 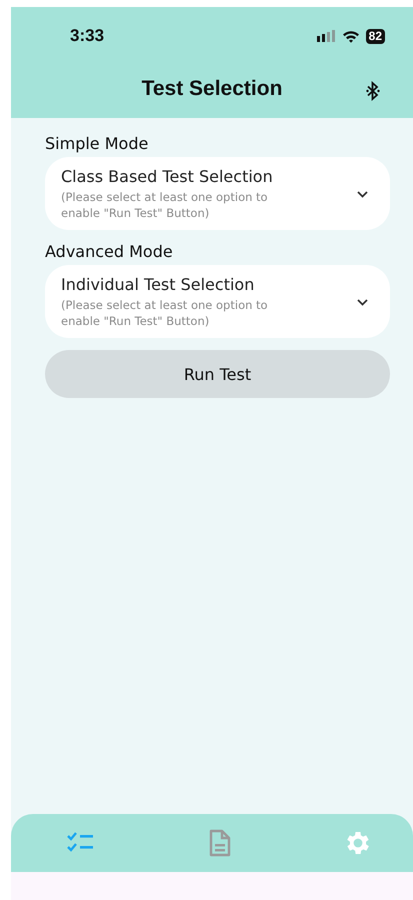 What do you see at coordinates (109, 252) in the screenshot?
I see `section-label: Advanced Mode` at bounding box center [109, 252].